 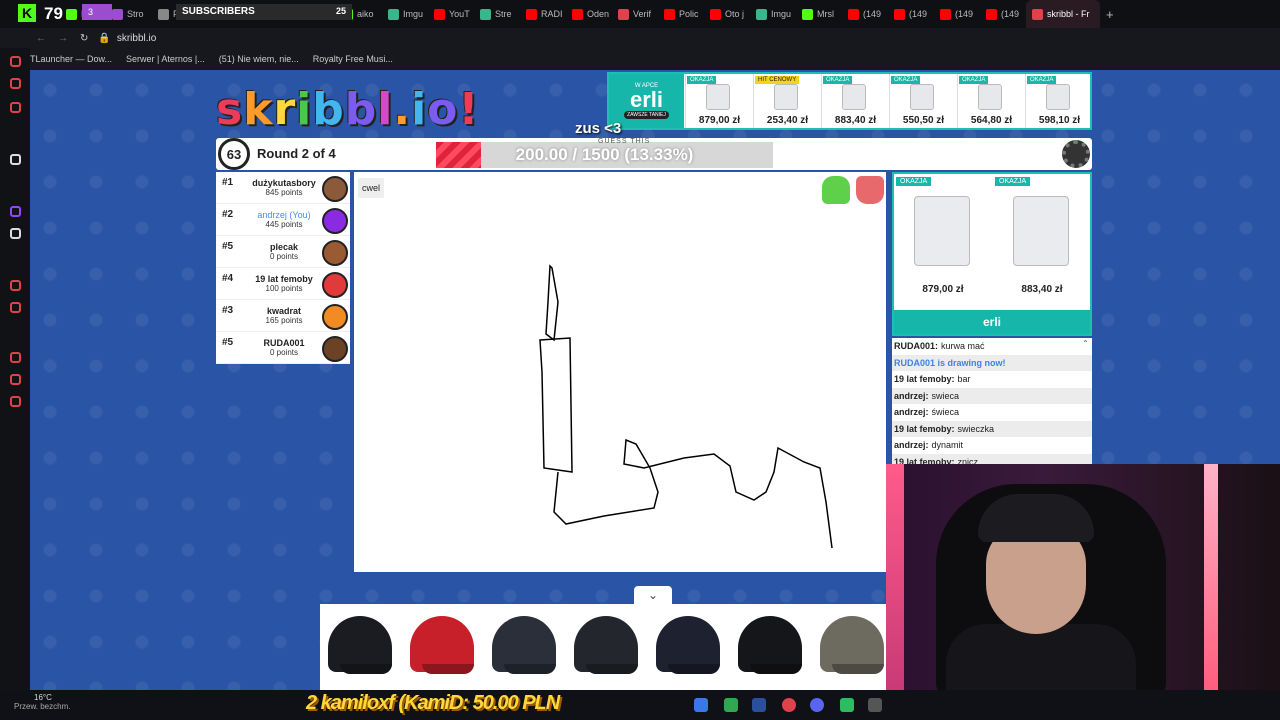 I want to click on browser-tab: RADI, so click(x=543, y=14).